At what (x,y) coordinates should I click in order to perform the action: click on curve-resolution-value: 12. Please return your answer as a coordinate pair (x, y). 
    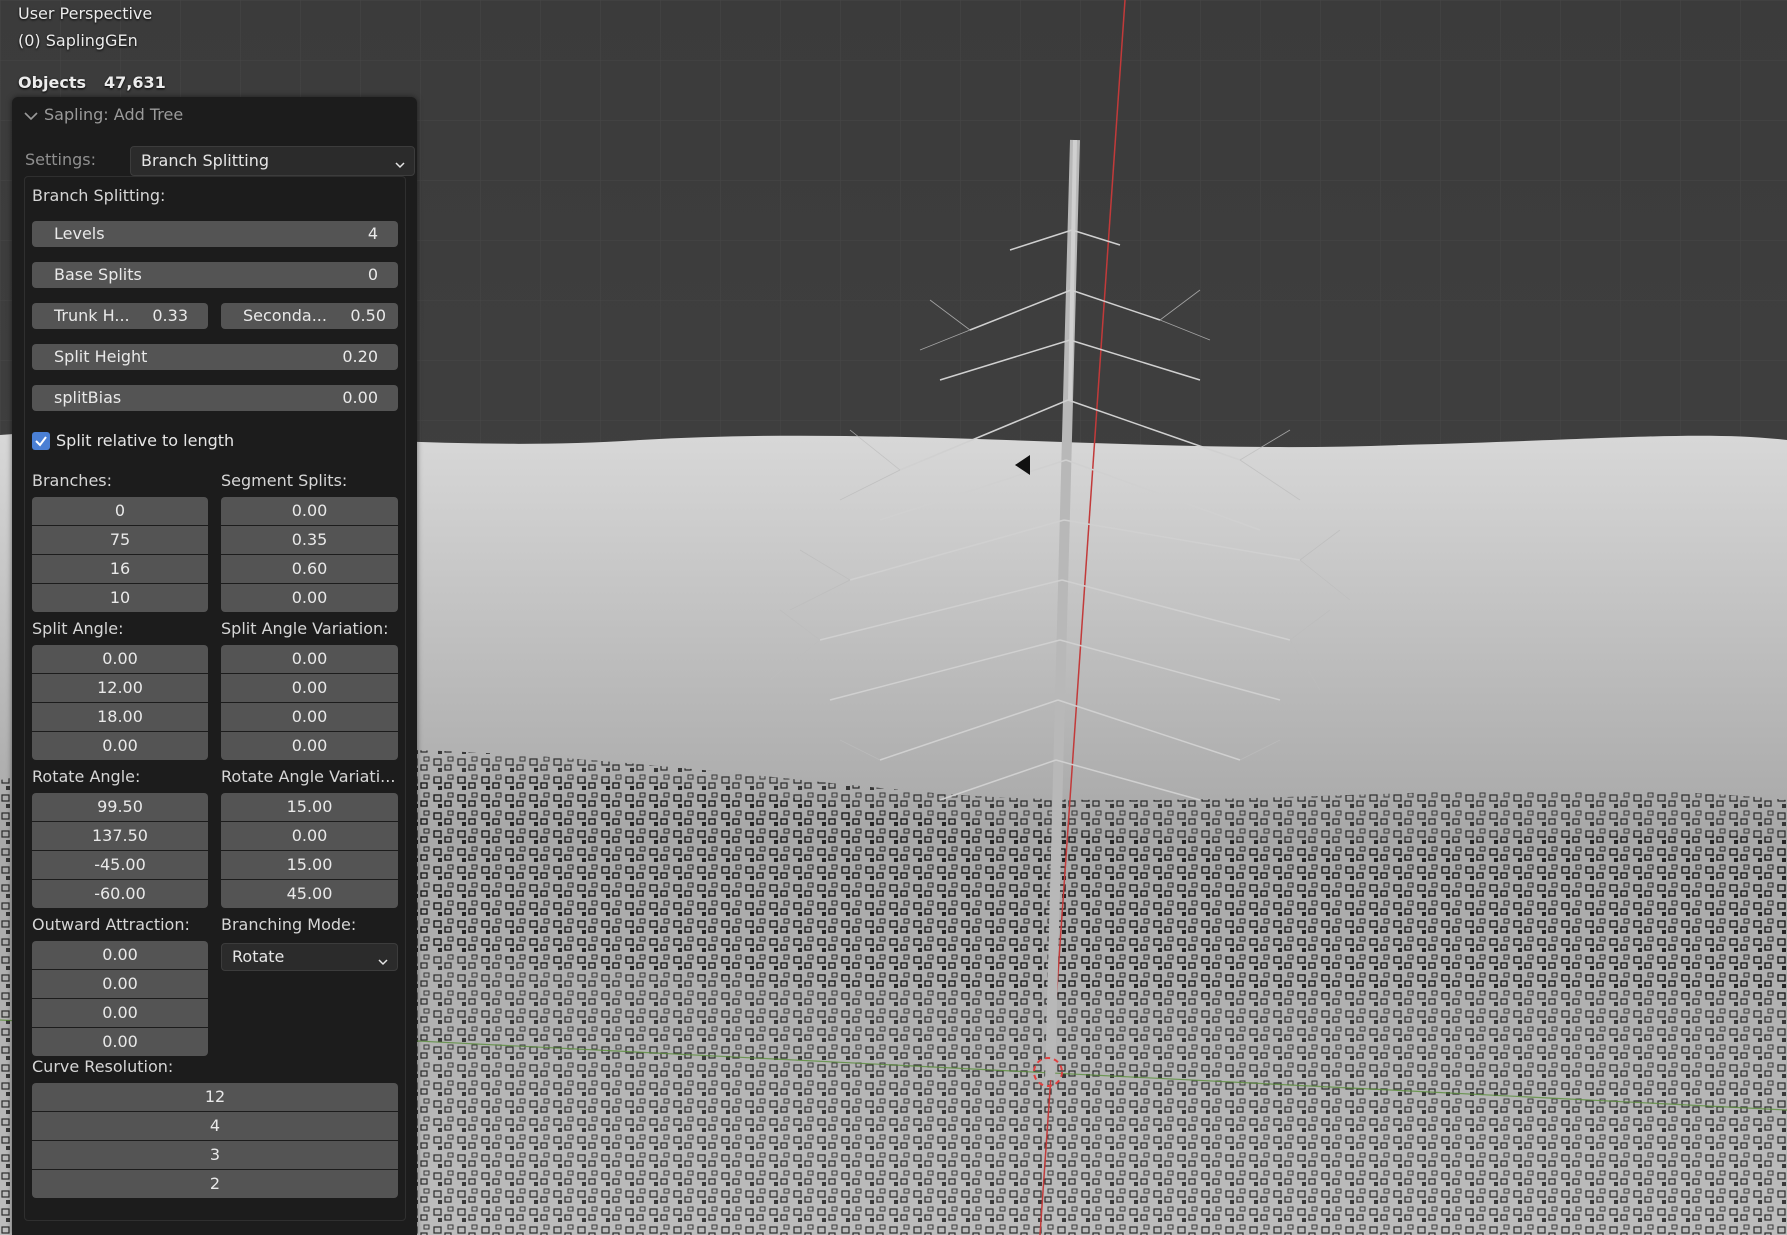
    Looking at the image, I should click on (215, 1097).